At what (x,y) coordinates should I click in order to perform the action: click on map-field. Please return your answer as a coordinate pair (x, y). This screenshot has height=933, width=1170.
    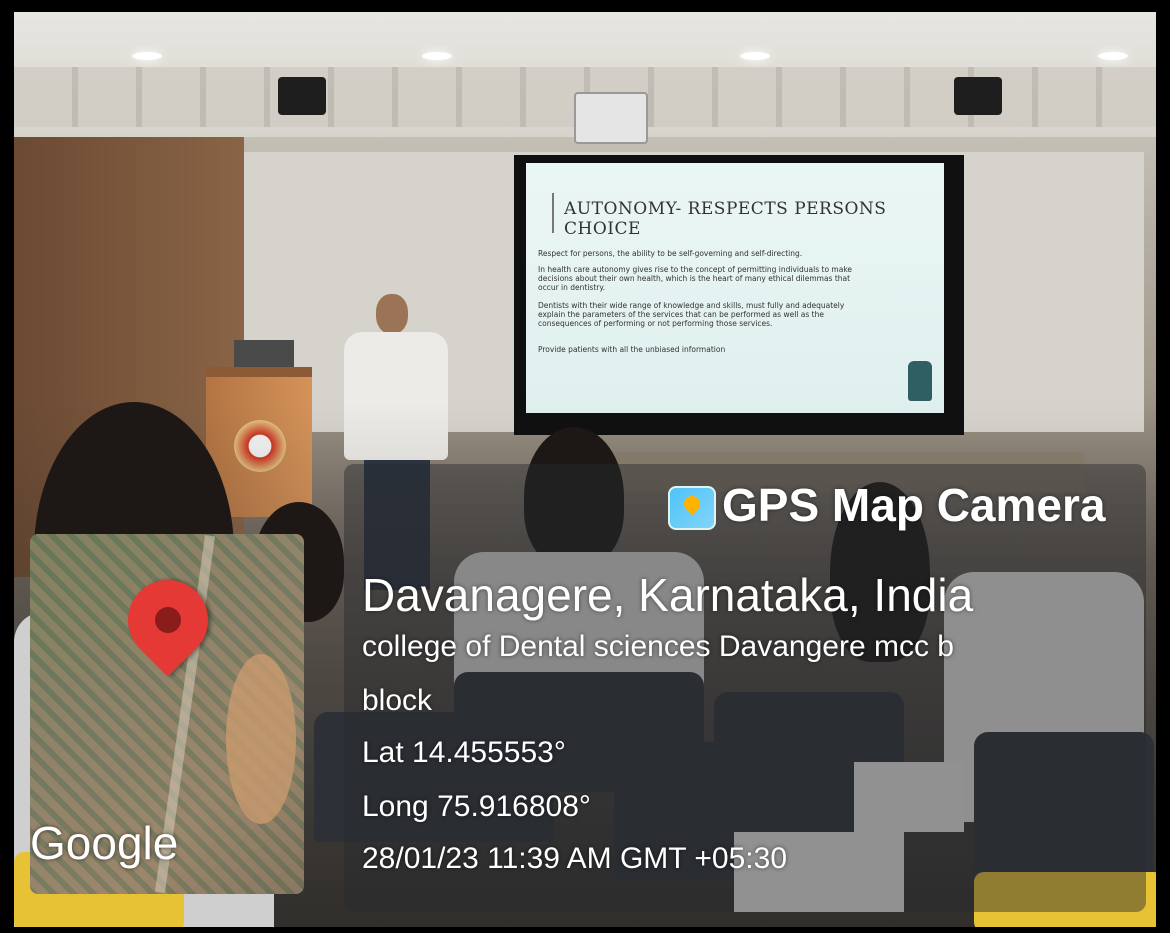
    Looking at the image, I should click on (261, 739).